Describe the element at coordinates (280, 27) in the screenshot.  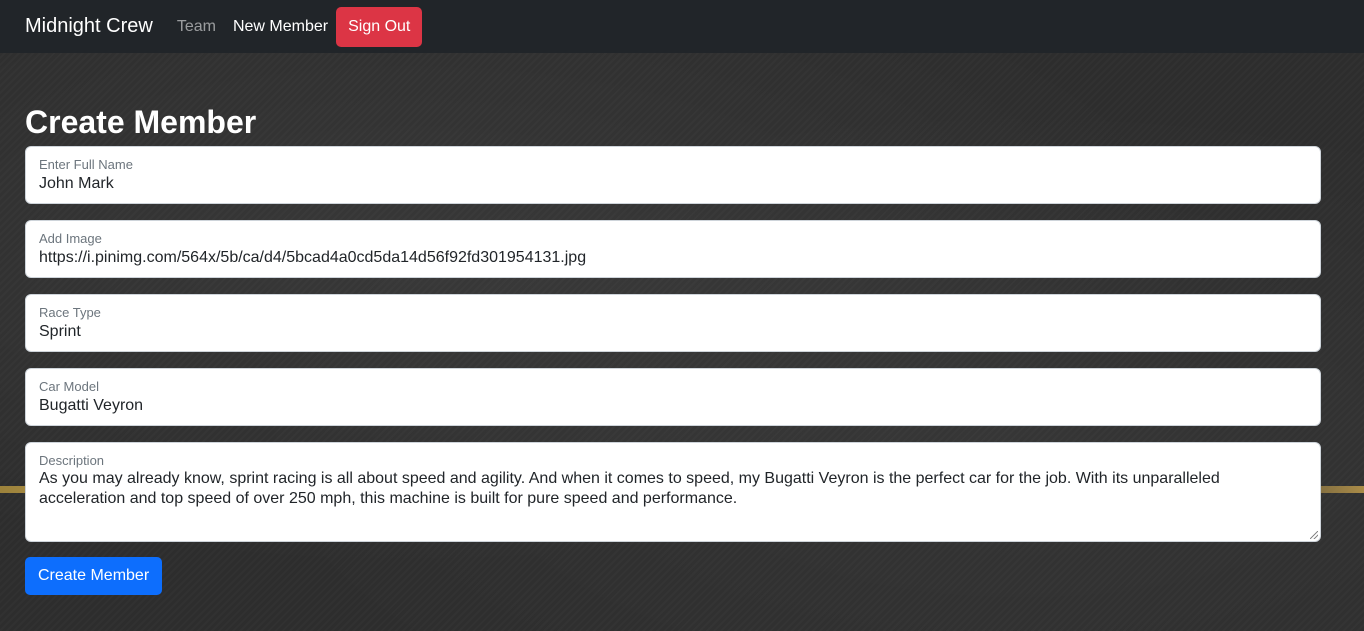
I see `nav-link-new-member: New Member` at that location.